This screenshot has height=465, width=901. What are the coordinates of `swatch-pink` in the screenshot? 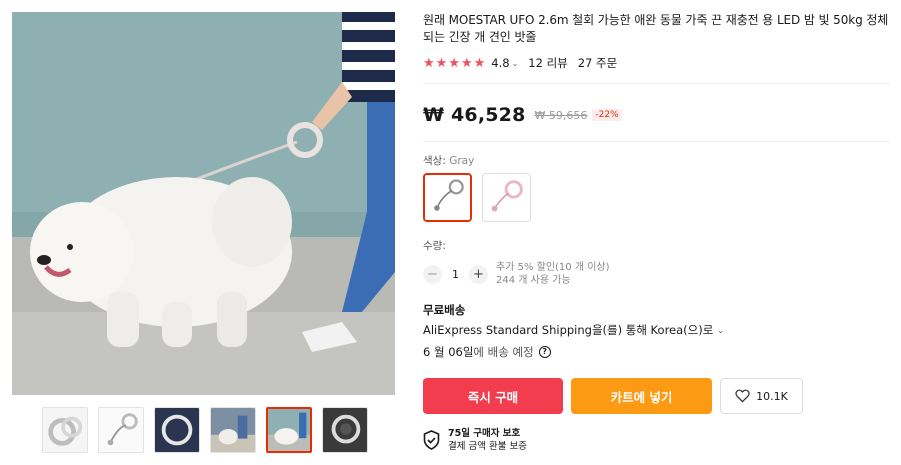 It's located at (506, 197).